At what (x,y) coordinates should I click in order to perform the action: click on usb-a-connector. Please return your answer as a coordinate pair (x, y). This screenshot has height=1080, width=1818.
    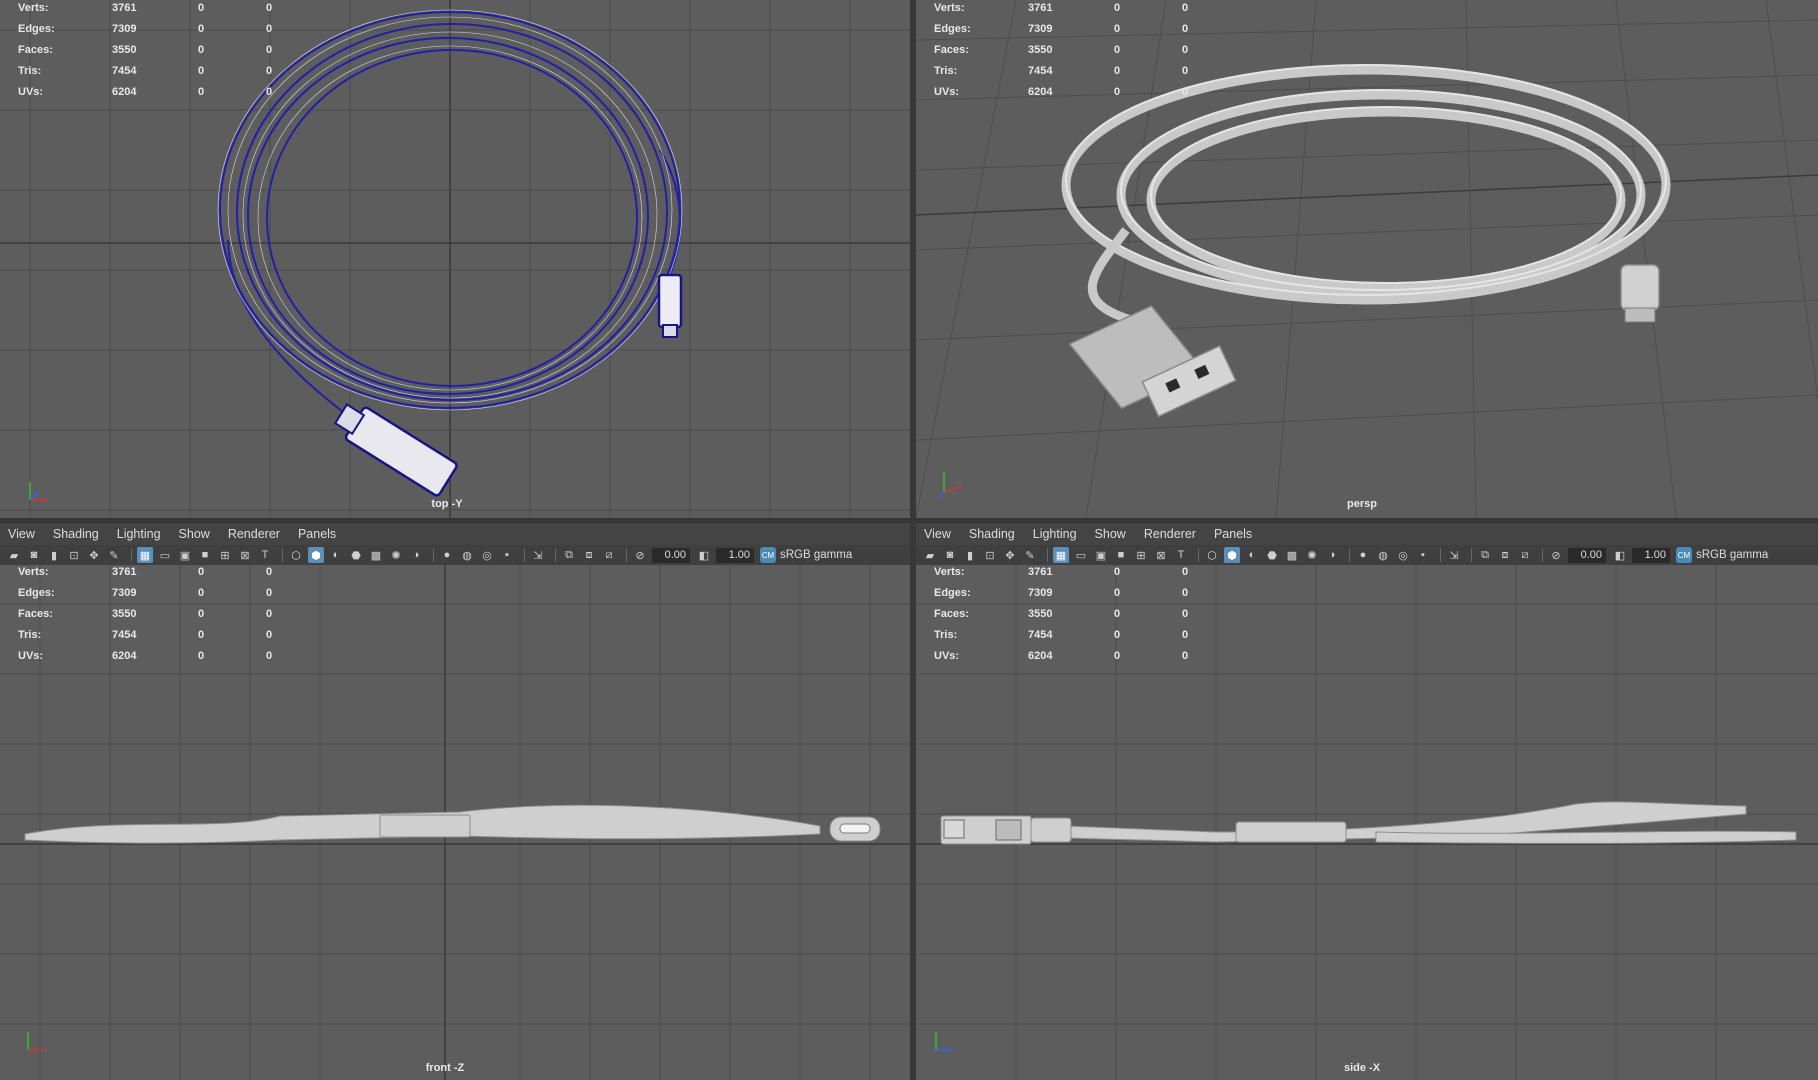
    Looking at the image, I should click on (1152, 361).